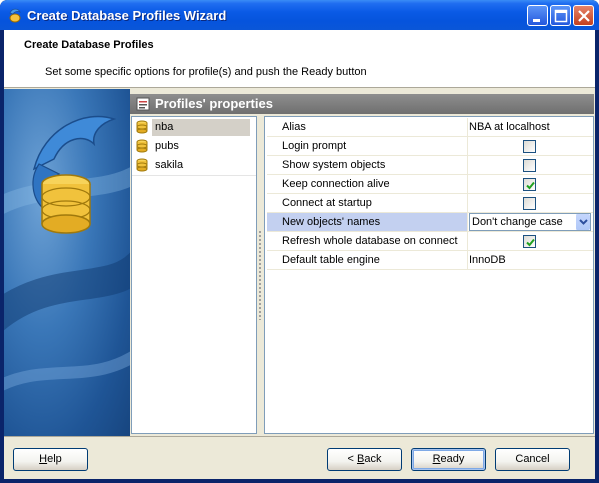 The image size is (599, 483). I want to click on property-name: Connect at startup, so click(327, 203).